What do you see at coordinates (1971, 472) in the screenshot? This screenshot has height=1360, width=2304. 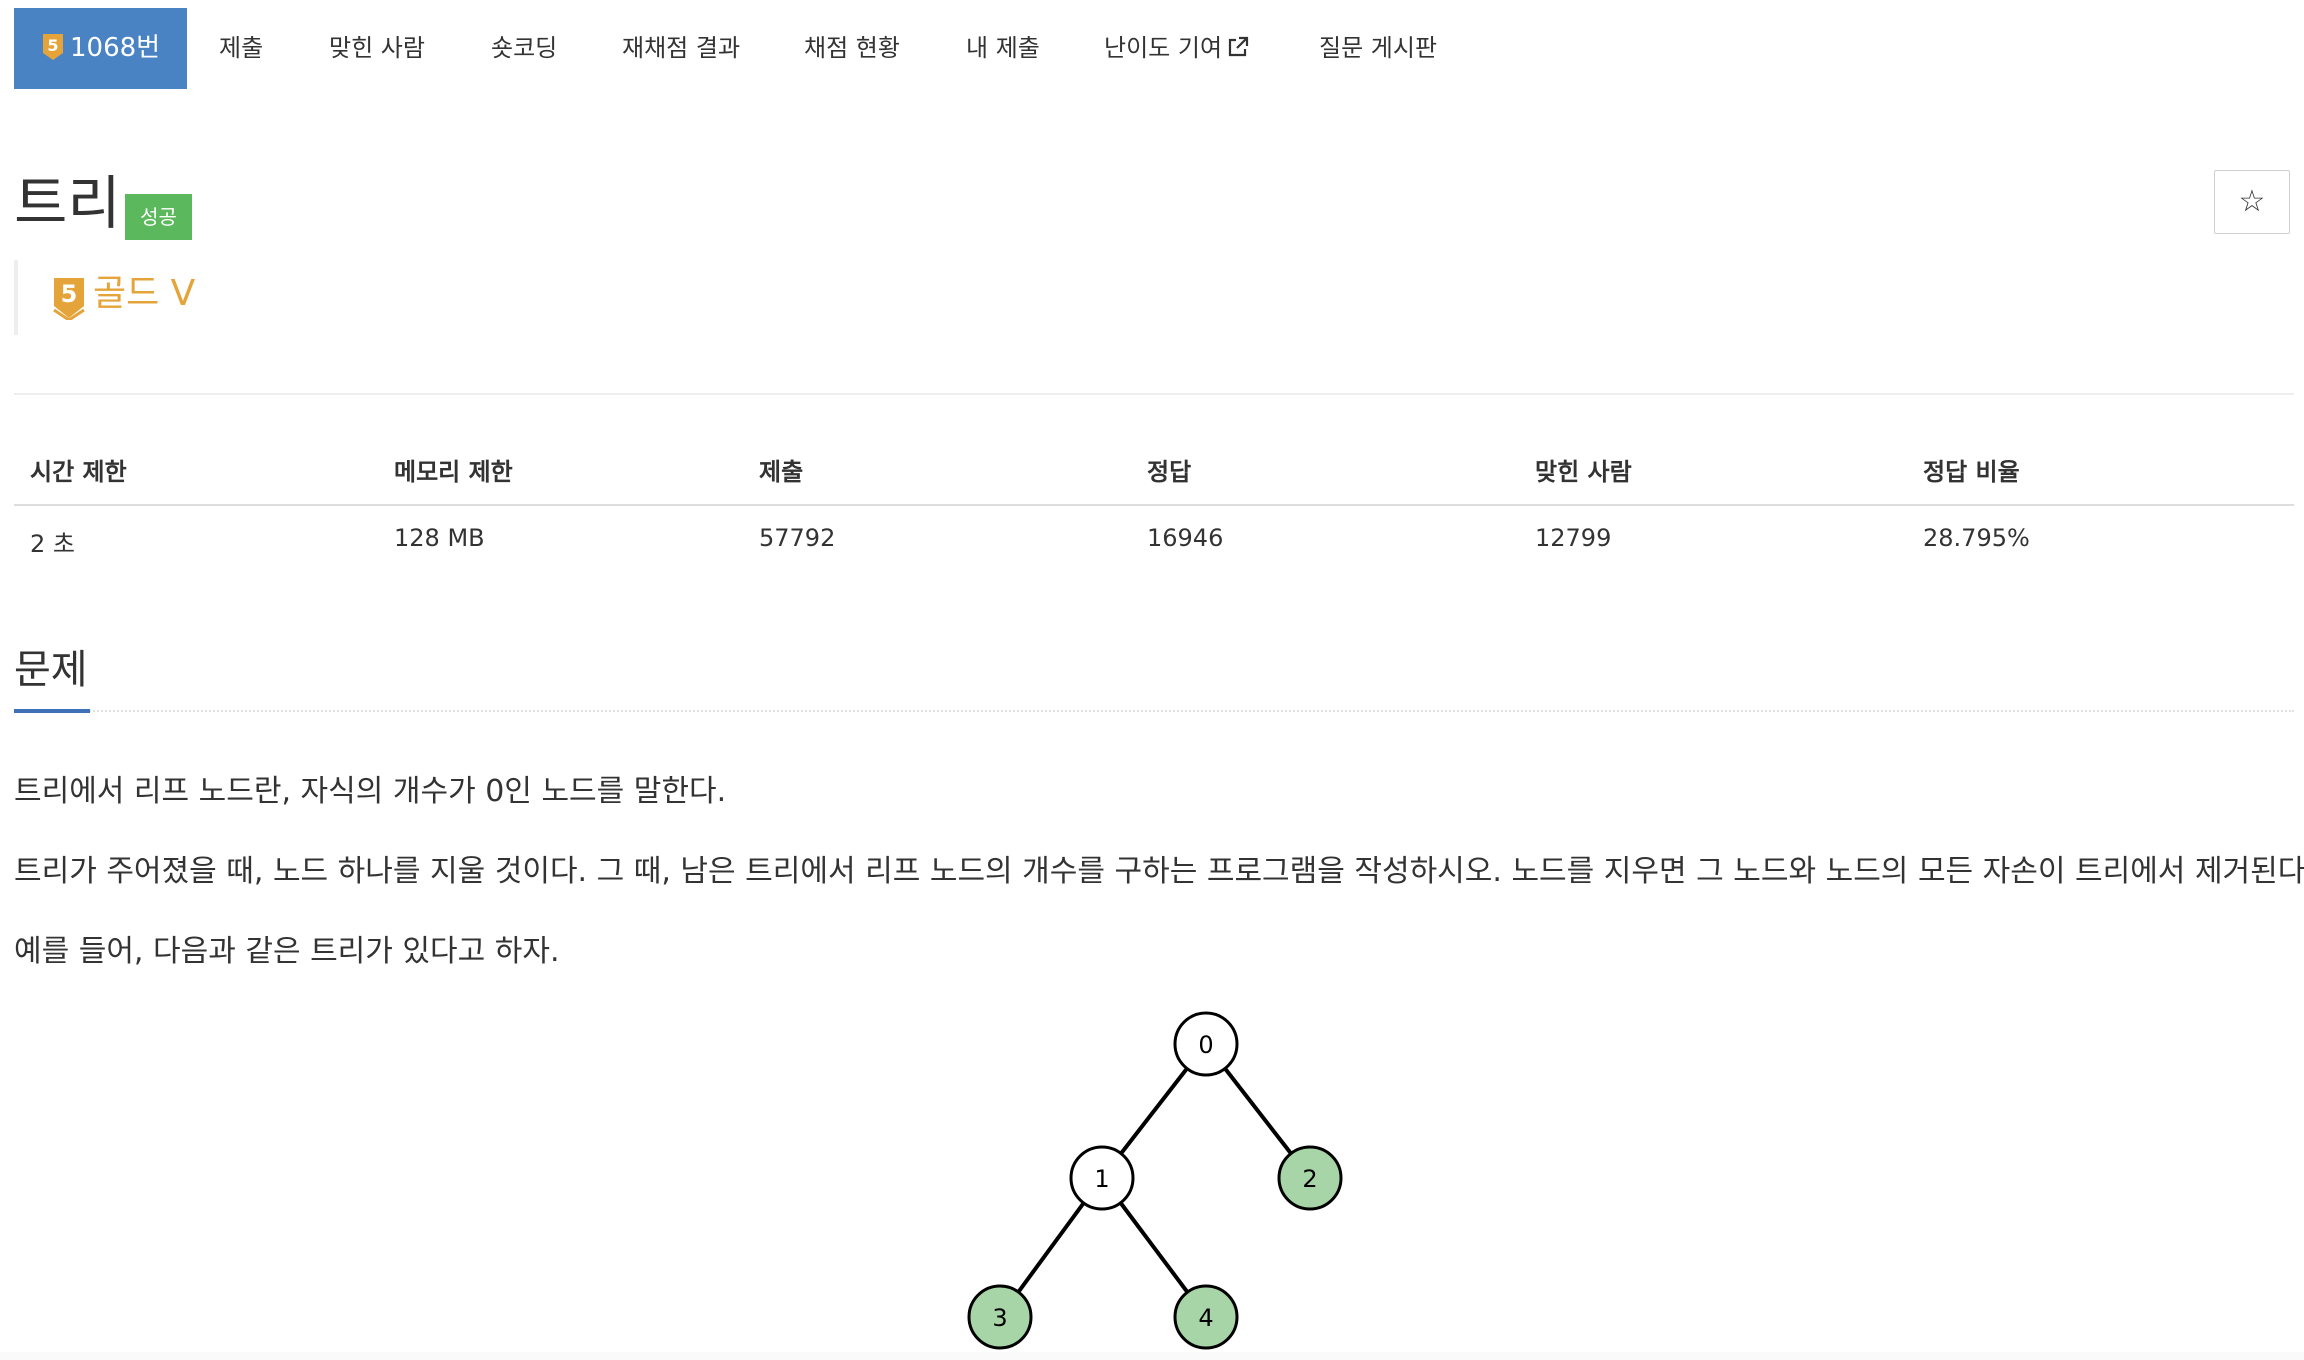 I see `table-header-accept-ratio: 정답 비율` at bounding box center [1971, 472].